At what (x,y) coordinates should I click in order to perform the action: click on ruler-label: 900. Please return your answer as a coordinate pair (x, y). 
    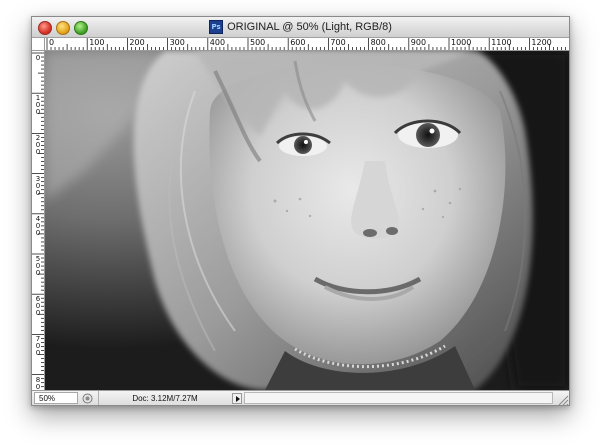
    Looking at the image, I should click on (418, 42).